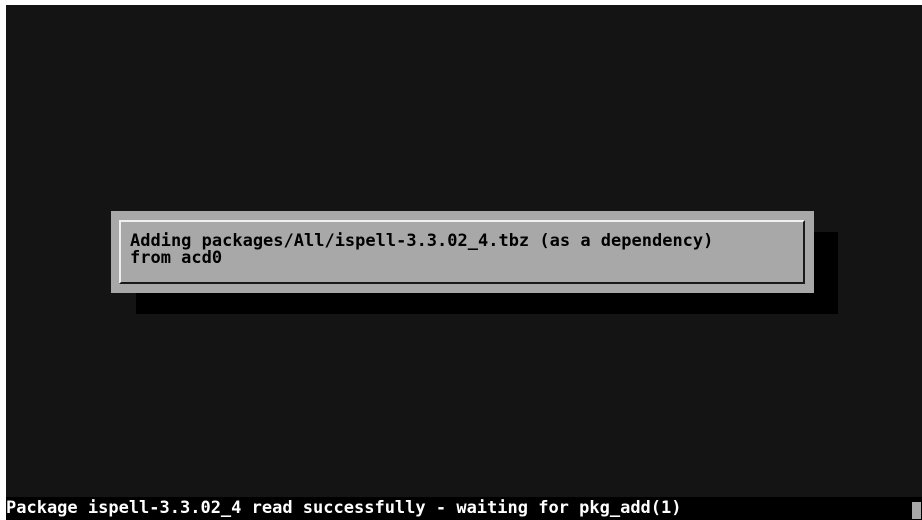  What do you see at coordinates (916, 510) in the screenshot?
I see `text-cursor` at bounding box center [916, 510].